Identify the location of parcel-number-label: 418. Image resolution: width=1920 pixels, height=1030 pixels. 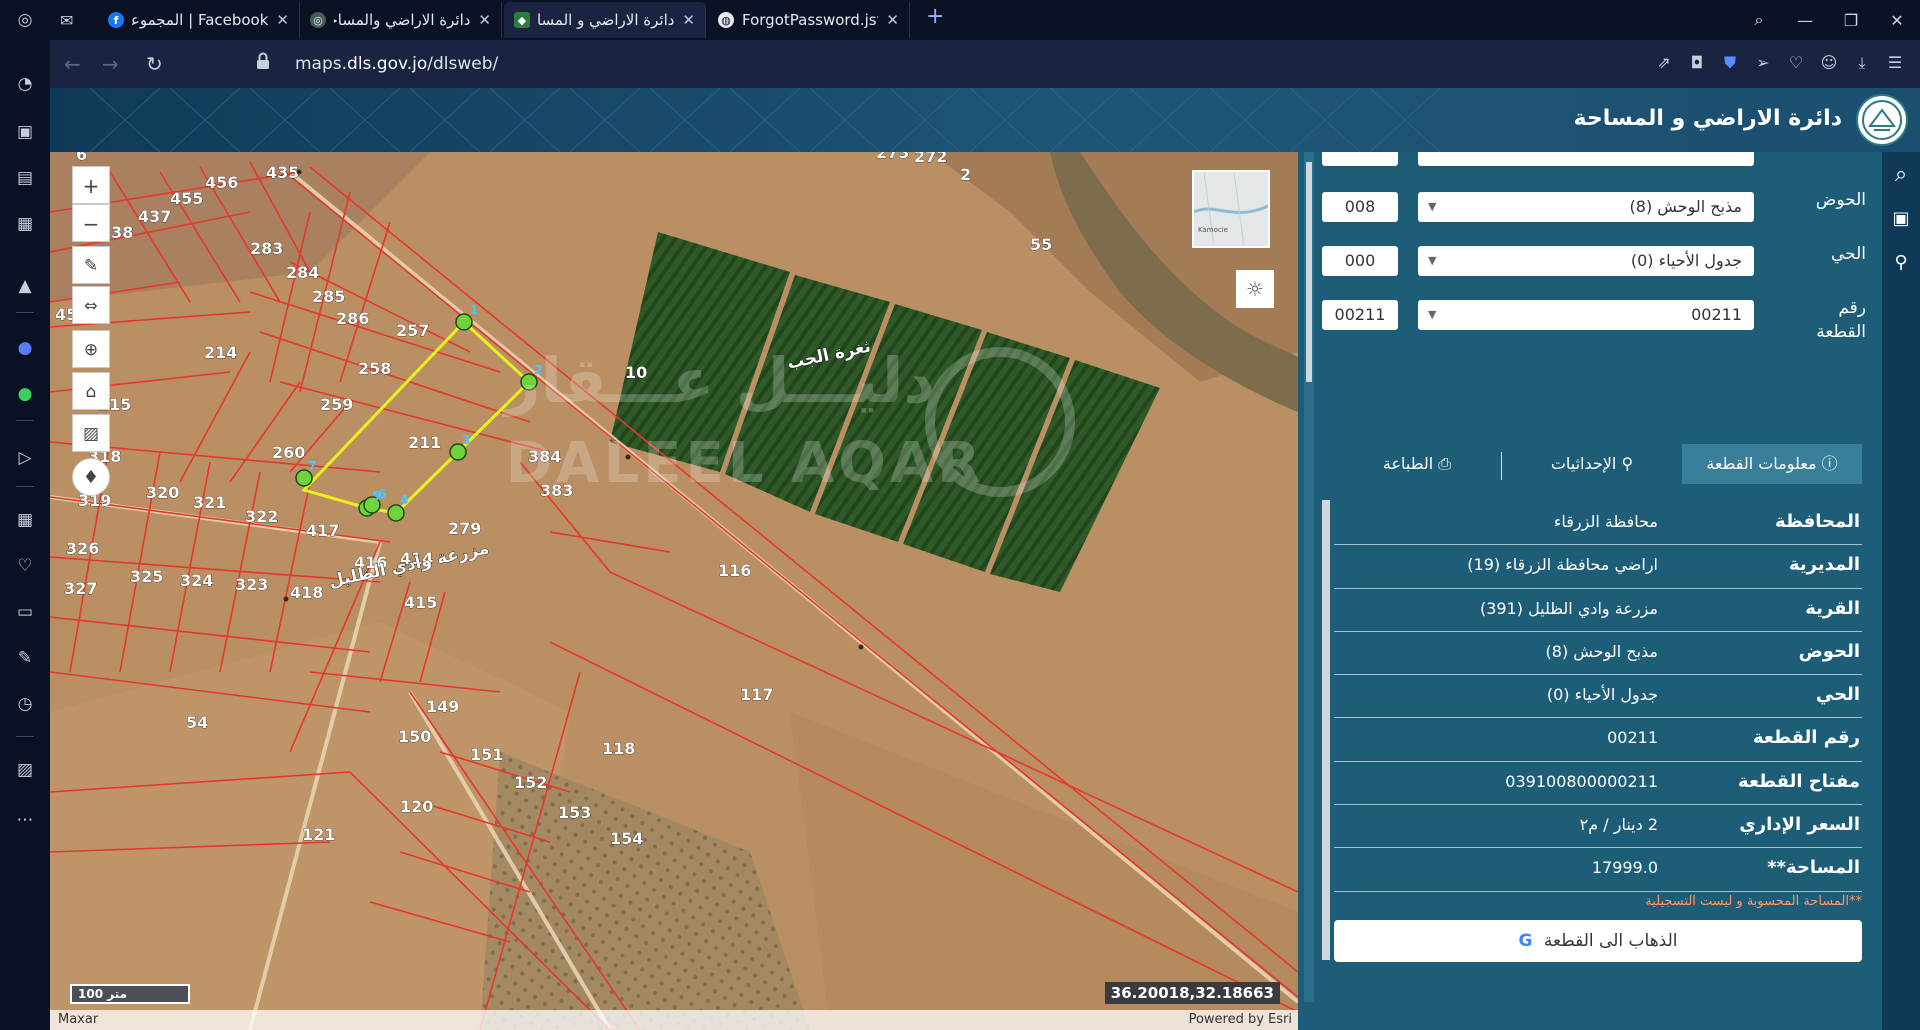
(306, 592).